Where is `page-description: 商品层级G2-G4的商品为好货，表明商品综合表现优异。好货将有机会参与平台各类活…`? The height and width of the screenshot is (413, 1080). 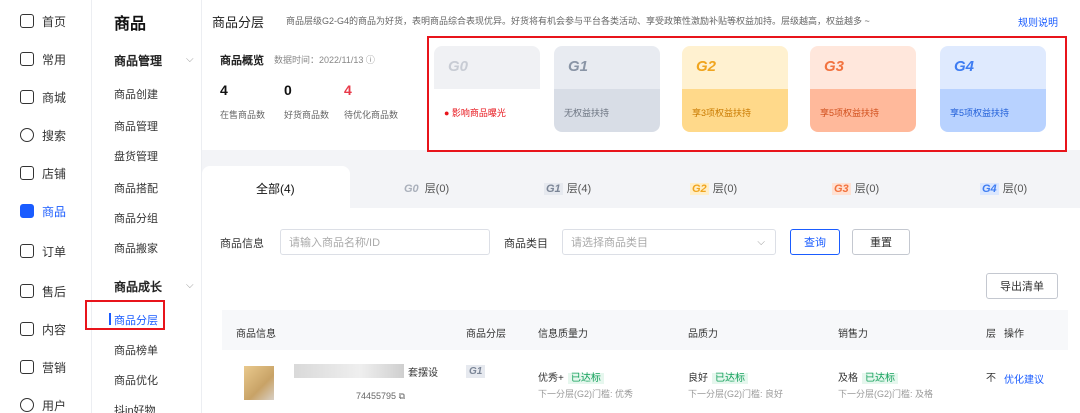
page-description: 商品层级G2-G4的商品为好货，表明商品综合表现优异。好货将有机会参与平台各类活… is located at coordinates (578, 21).